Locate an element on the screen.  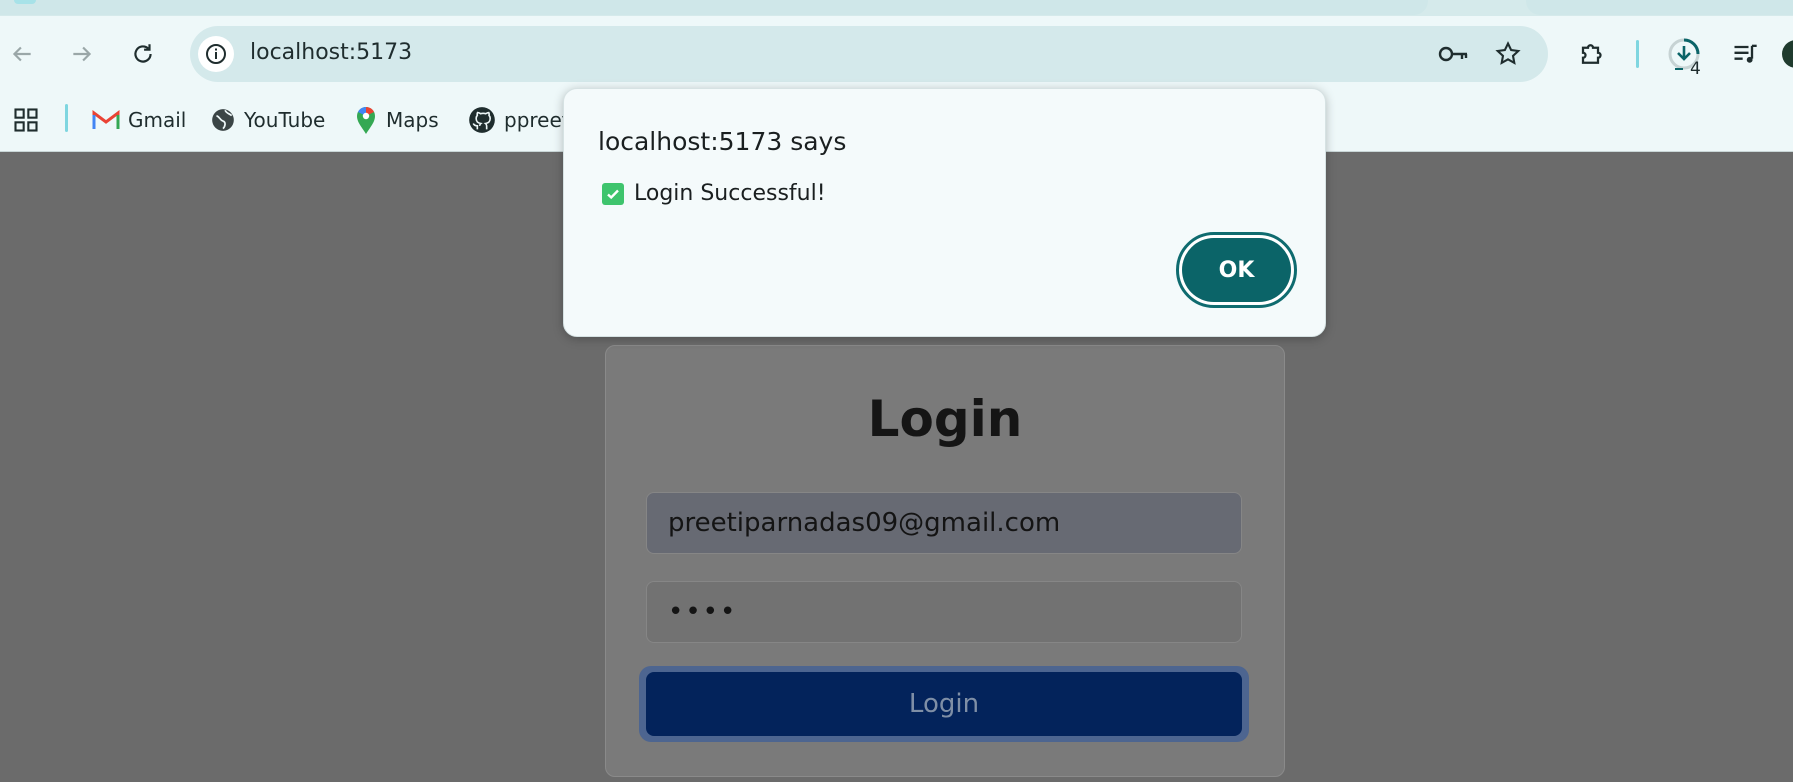
playlist-icon is located at coordinates (1745, 53).